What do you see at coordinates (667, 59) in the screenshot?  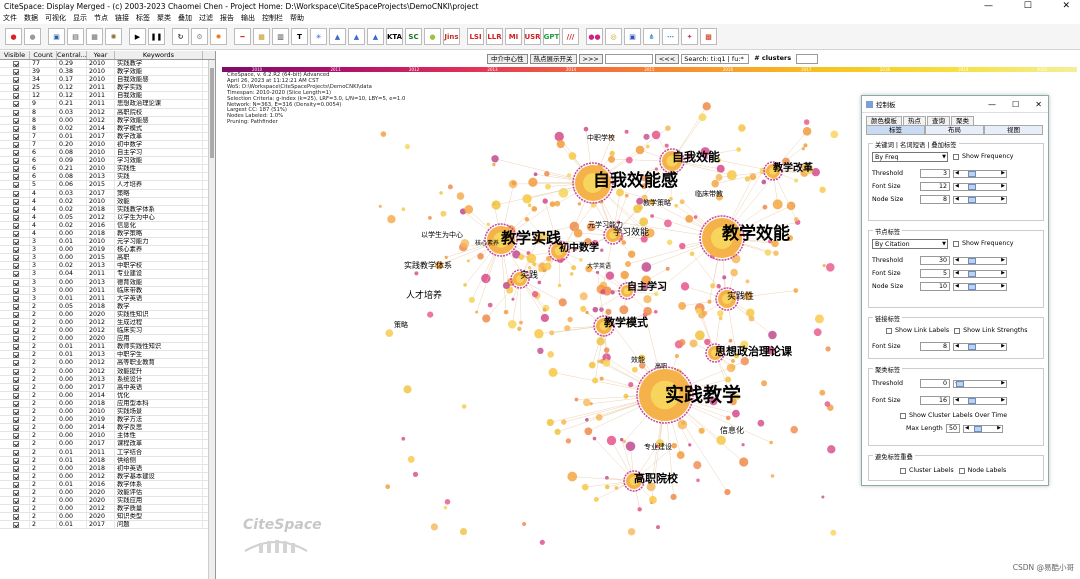 I see `prev-button: <<<` at bounding box center [667, 59].